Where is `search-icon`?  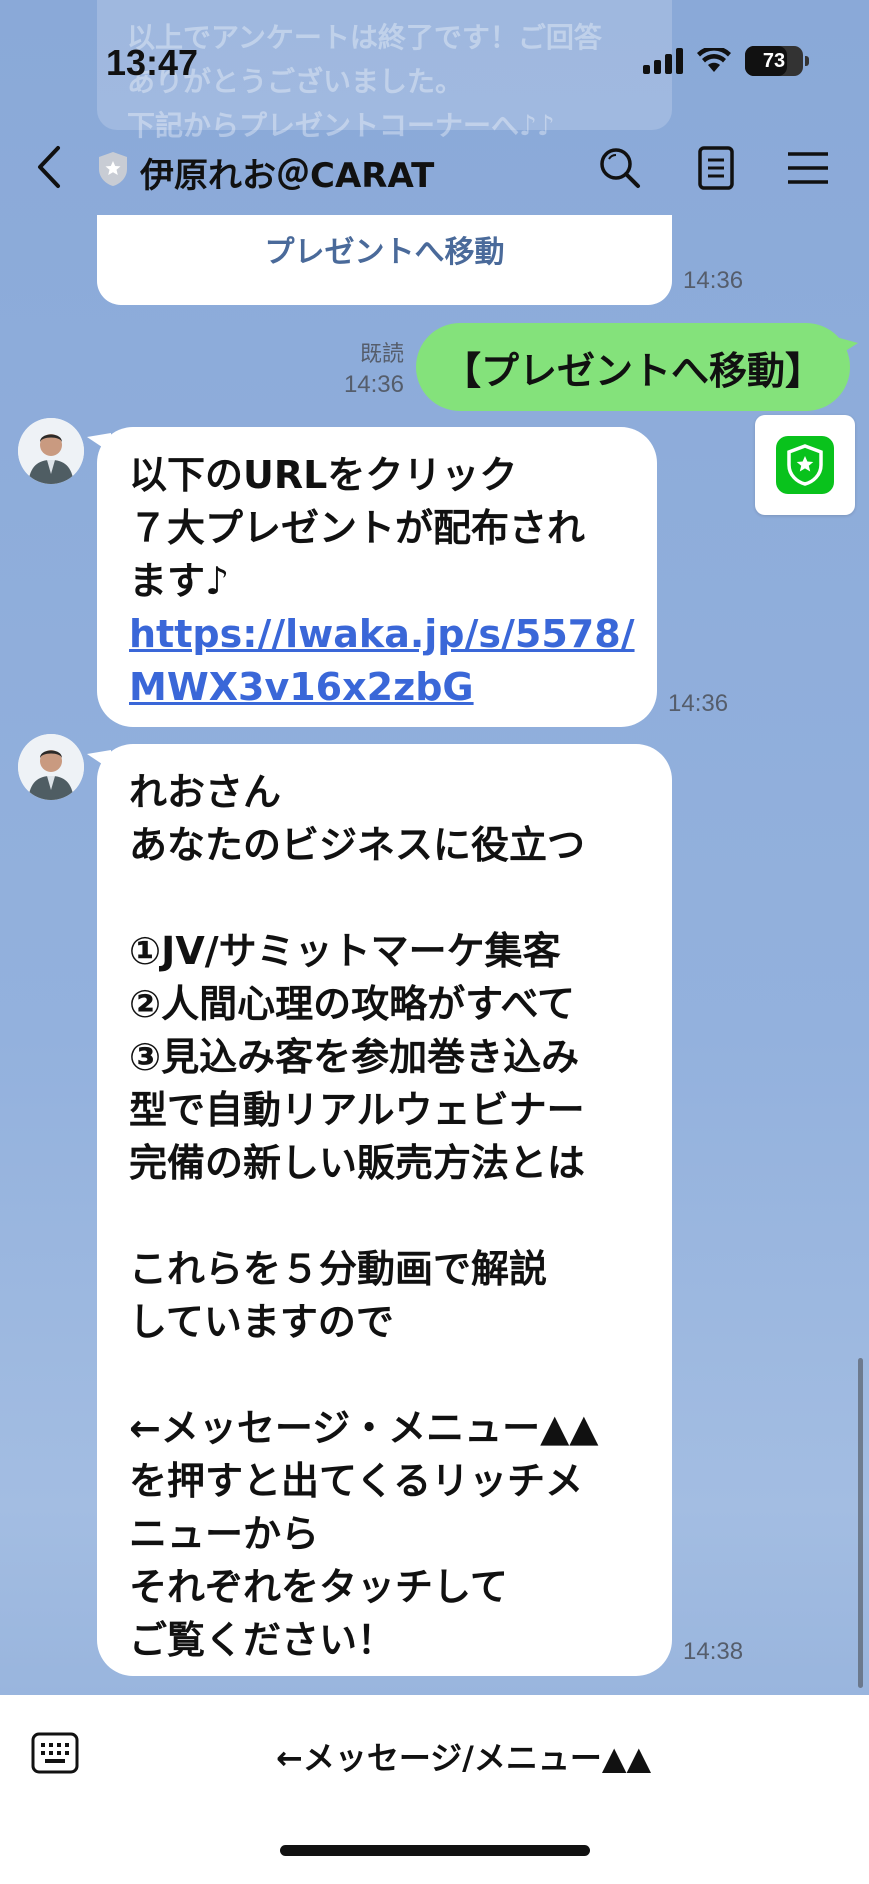 search-icon is located at coordinates (620, 168).